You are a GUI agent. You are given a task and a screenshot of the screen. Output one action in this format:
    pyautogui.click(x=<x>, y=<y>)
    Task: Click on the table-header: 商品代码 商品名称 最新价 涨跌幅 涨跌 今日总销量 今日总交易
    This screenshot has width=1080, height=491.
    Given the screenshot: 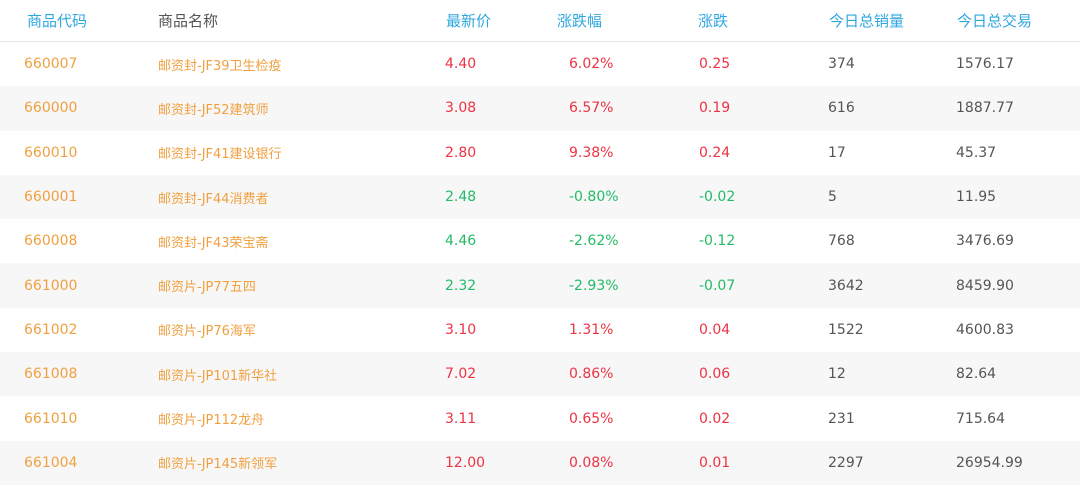 What is the action you would take?
    pyautogui.click(x=540, y=21)
    